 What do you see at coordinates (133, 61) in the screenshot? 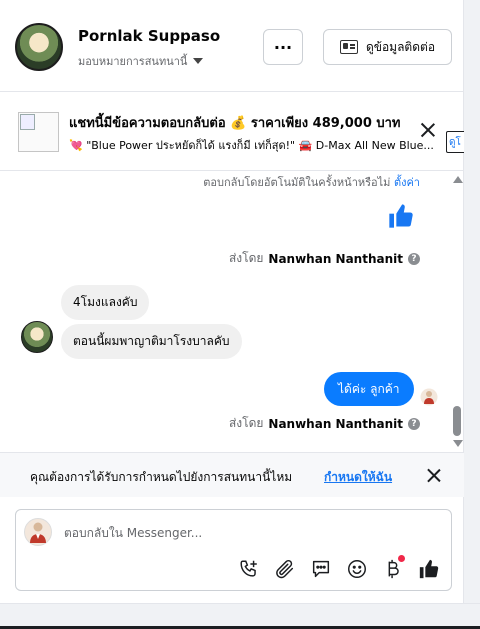
I see `assign-label: มอบหมายการสนทนานี้` at bounding box center [133, 61].